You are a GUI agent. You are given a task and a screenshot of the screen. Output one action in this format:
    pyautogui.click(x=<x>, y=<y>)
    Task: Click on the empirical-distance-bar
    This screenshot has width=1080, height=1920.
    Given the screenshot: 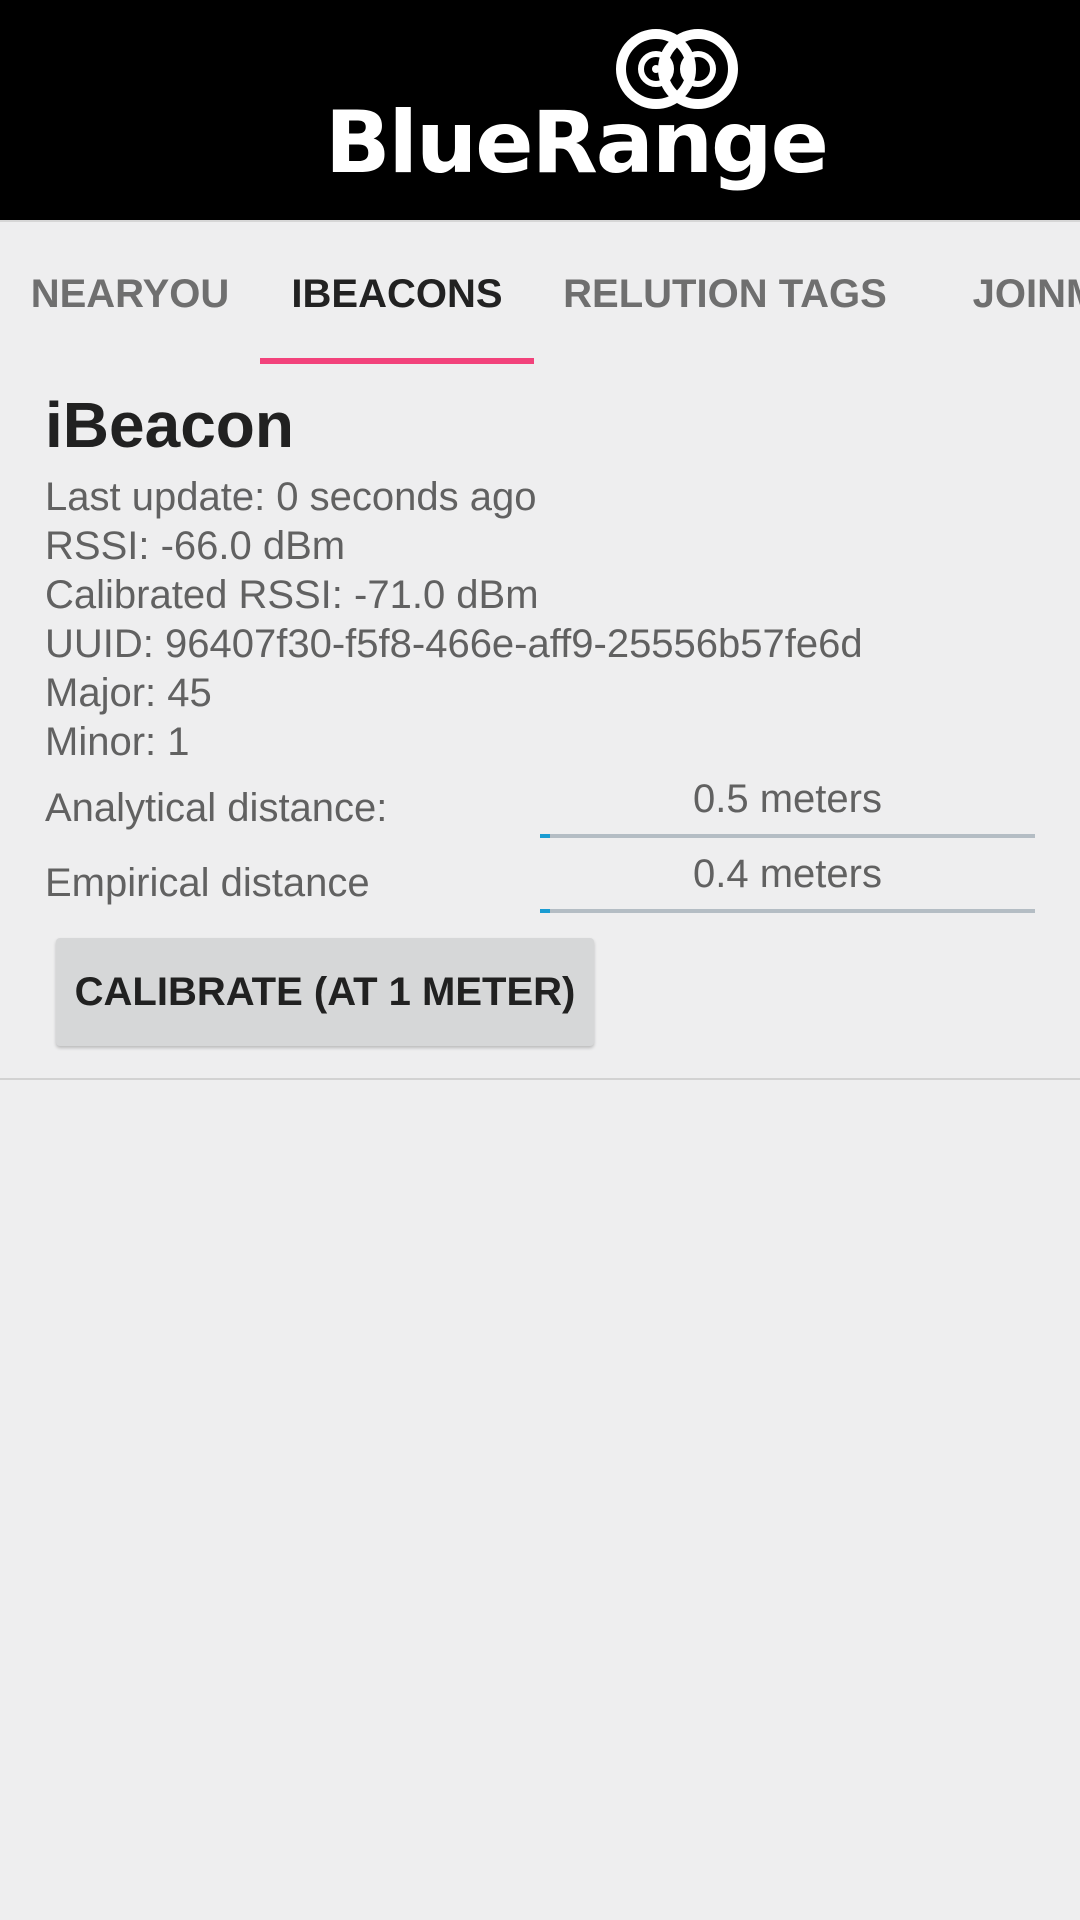 What is the action you would take?
    pyautogui.click(x=787, y=911)
    